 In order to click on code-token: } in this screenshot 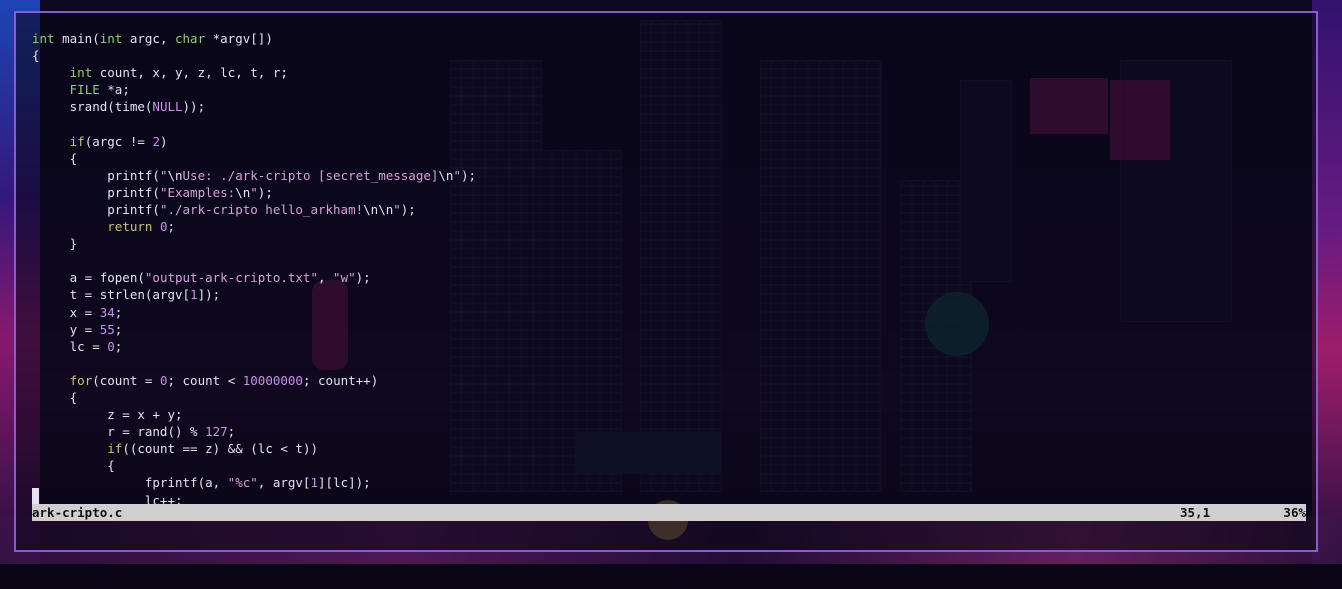, I will do `click(55, 244)`.